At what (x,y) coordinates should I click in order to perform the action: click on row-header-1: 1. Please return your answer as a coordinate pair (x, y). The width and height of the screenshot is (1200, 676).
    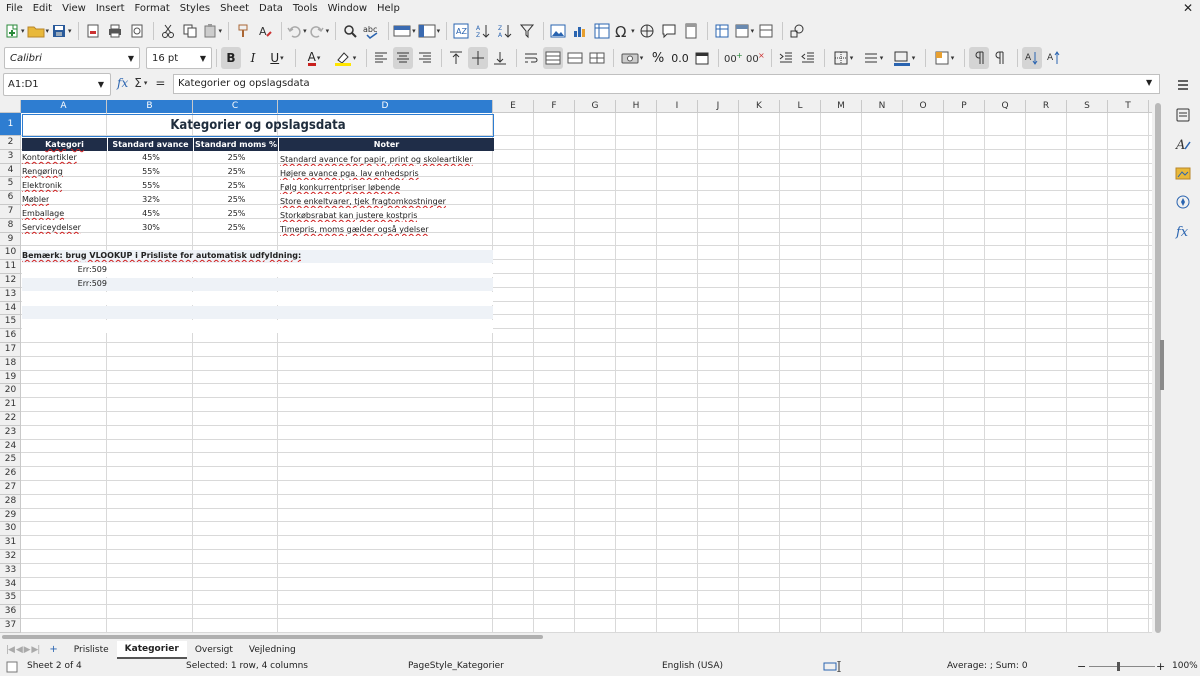
    Looking at the image, I should click on (10, 124).